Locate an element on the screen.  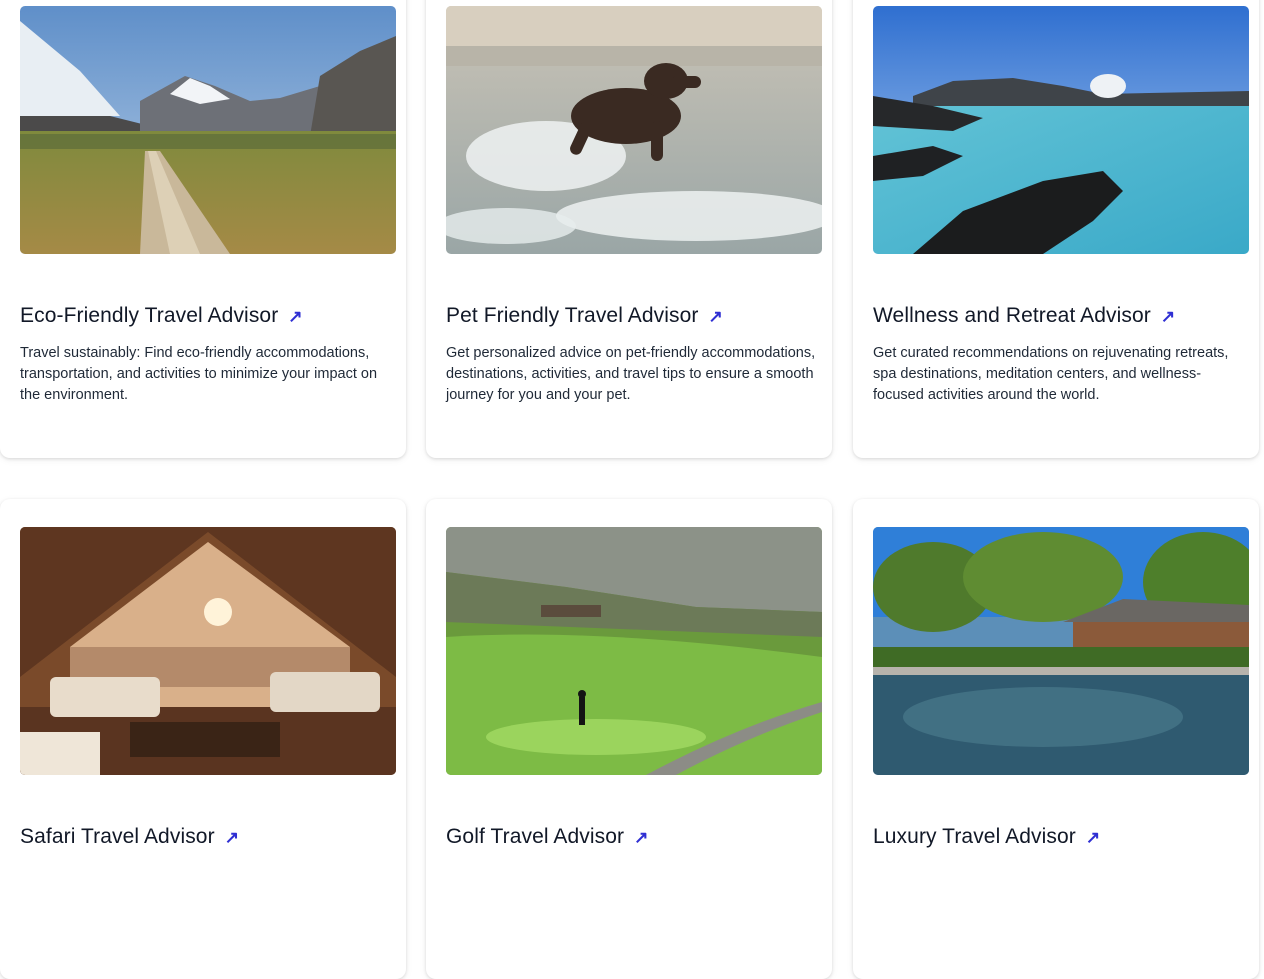
card-title: Eco-Friendly Travel Advisor is located at coordinates (149, 316).